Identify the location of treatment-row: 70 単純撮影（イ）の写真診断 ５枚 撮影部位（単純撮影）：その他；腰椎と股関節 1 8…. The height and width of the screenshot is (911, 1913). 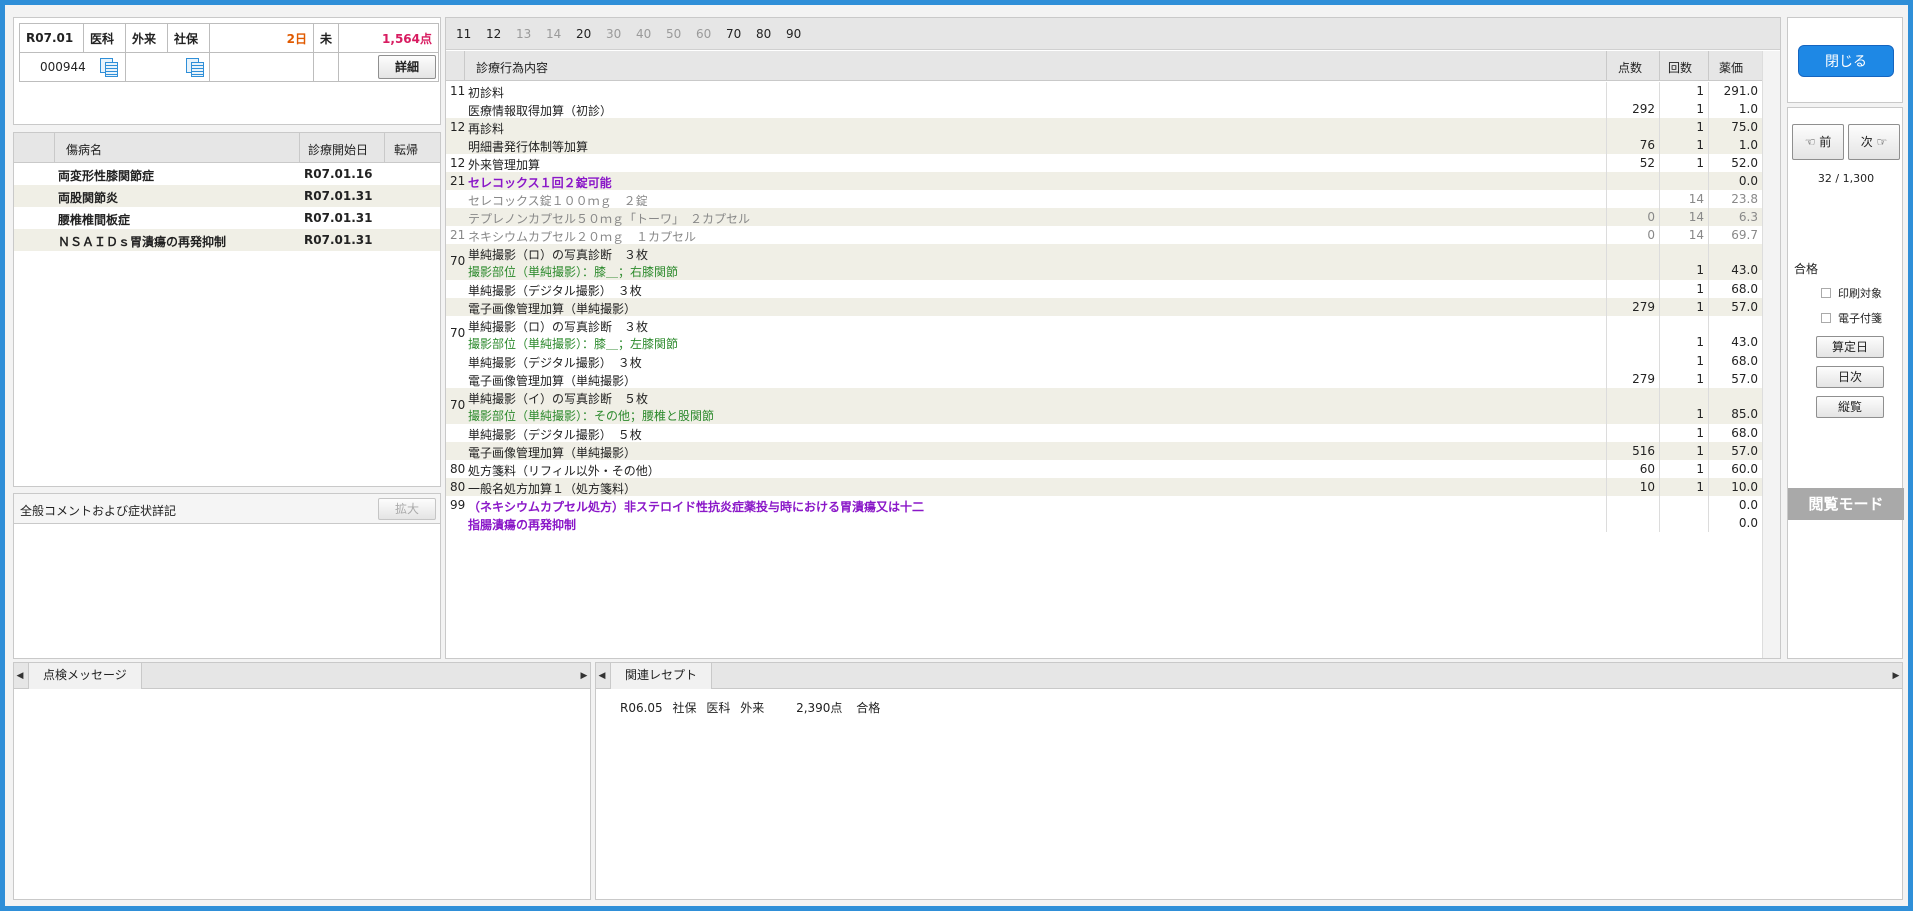
(1104, 406).